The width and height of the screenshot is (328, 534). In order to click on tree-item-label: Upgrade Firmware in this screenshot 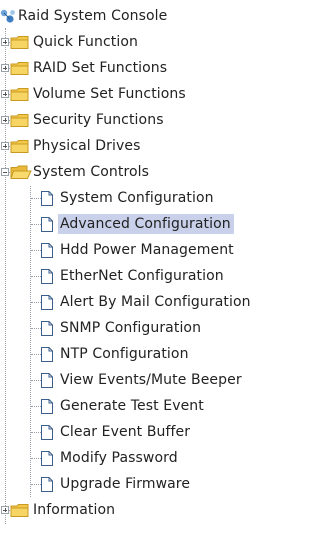, I will do `click(125, 484)`.